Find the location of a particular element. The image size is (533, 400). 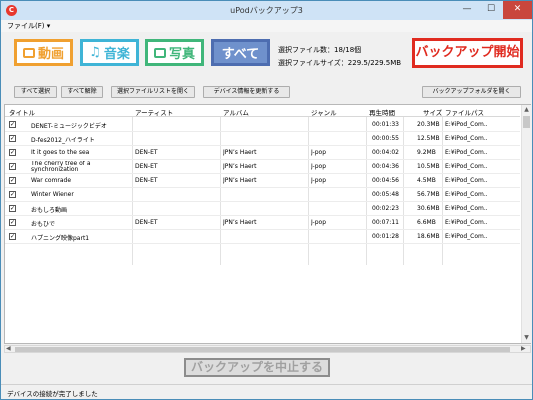

vertical-scrollbar: ▲ ▼ is located at coordinates (526, 224).